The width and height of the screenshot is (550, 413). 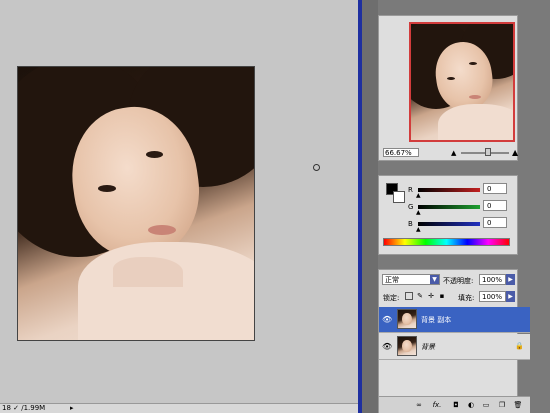 What do you see at coordinates (418, 212) in the screenshot?
I see `channel-g-slider-handle: ▲` at bounding box center [418, 212].